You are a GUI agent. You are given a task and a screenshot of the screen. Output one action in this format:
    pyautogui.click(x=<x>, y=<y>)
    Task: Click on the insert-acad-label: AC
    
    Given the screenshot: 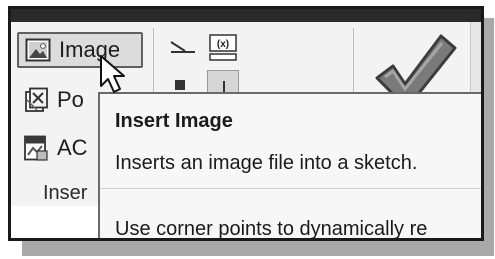 What is the action you would take?
    pyautogui.click(x=72, y=147)
    